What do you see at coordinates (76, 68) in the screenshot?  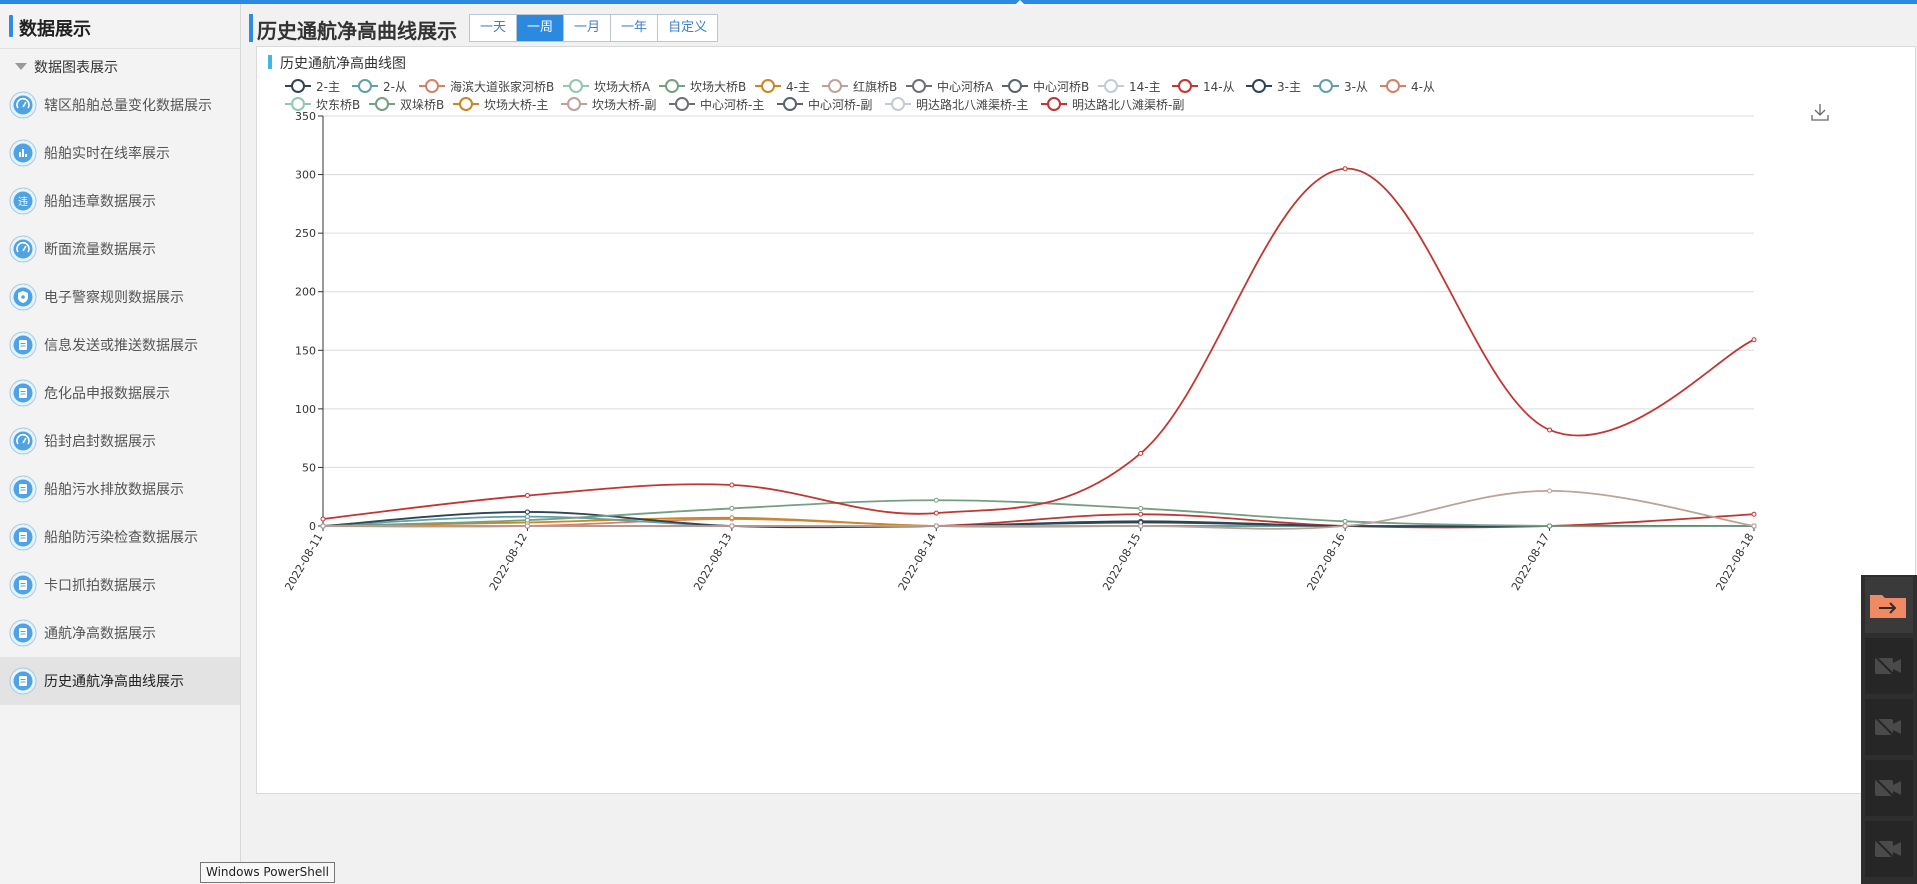 I see `sidebar-group-label: 数据图表展示` at bounding box center [76, 68].